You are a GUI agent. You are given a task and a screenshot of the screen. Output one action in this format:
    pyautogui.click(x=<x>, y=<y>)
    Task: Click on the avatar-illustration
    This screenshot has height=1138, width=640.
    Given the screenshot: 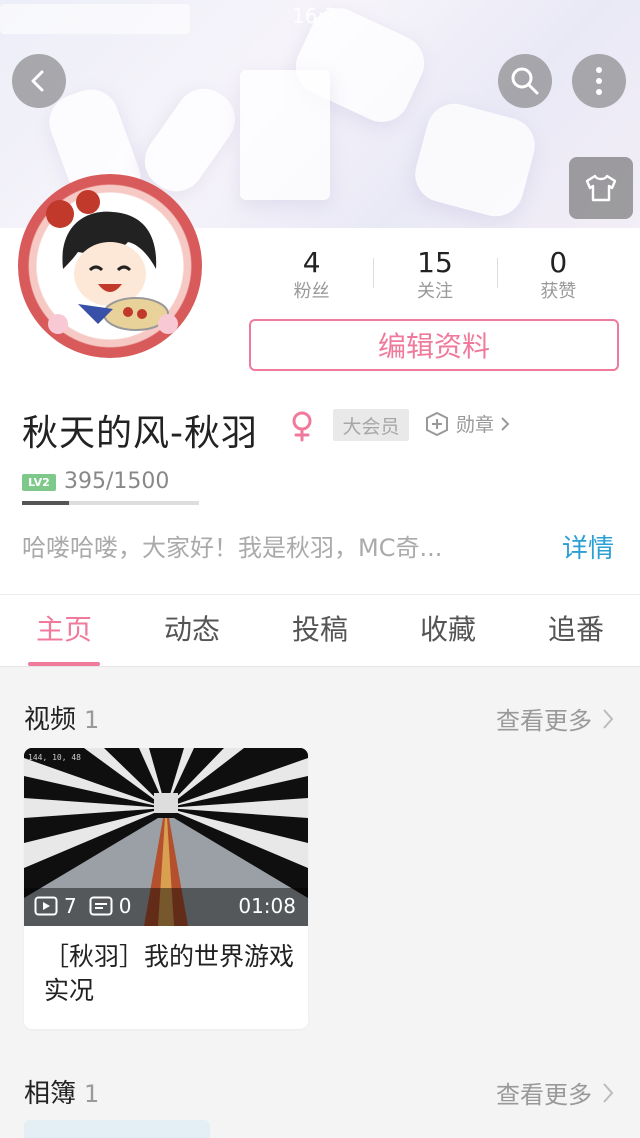 What is the action you would take?
    pyautogui.click(x=112, y=262)
    